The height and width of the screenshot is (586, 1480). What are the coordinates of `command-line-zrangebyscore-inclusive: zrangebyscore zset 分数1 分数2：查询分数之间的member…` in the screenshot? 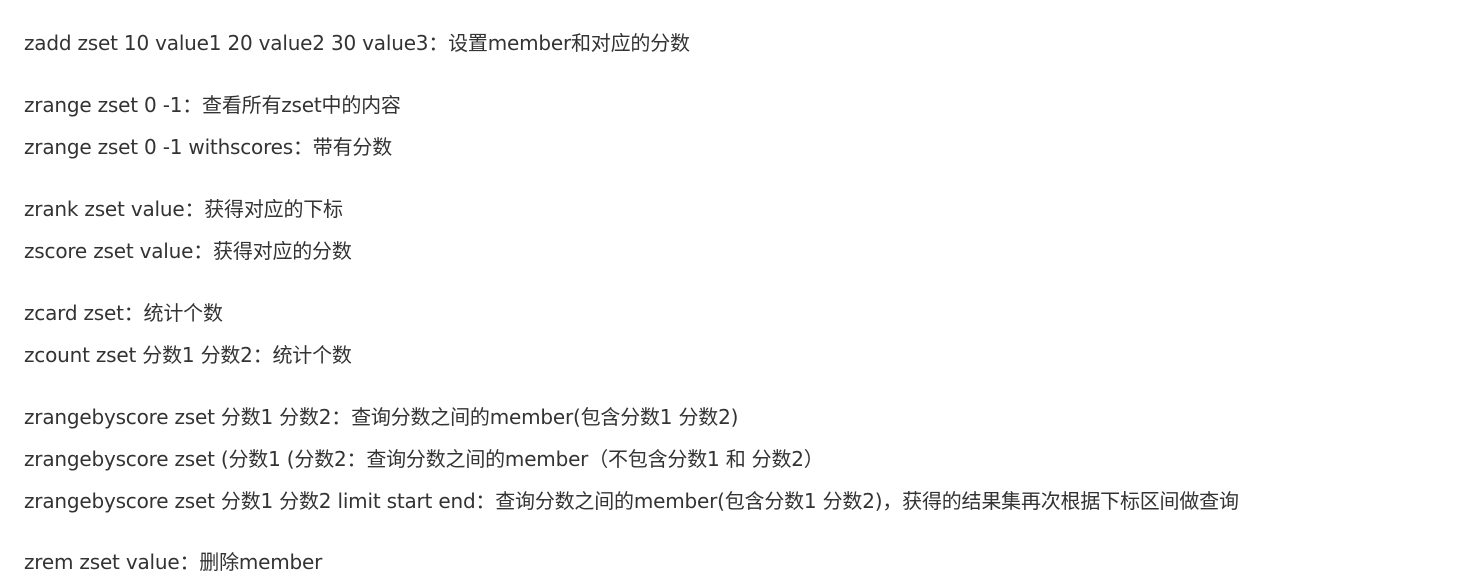 It's located at (381, 417).